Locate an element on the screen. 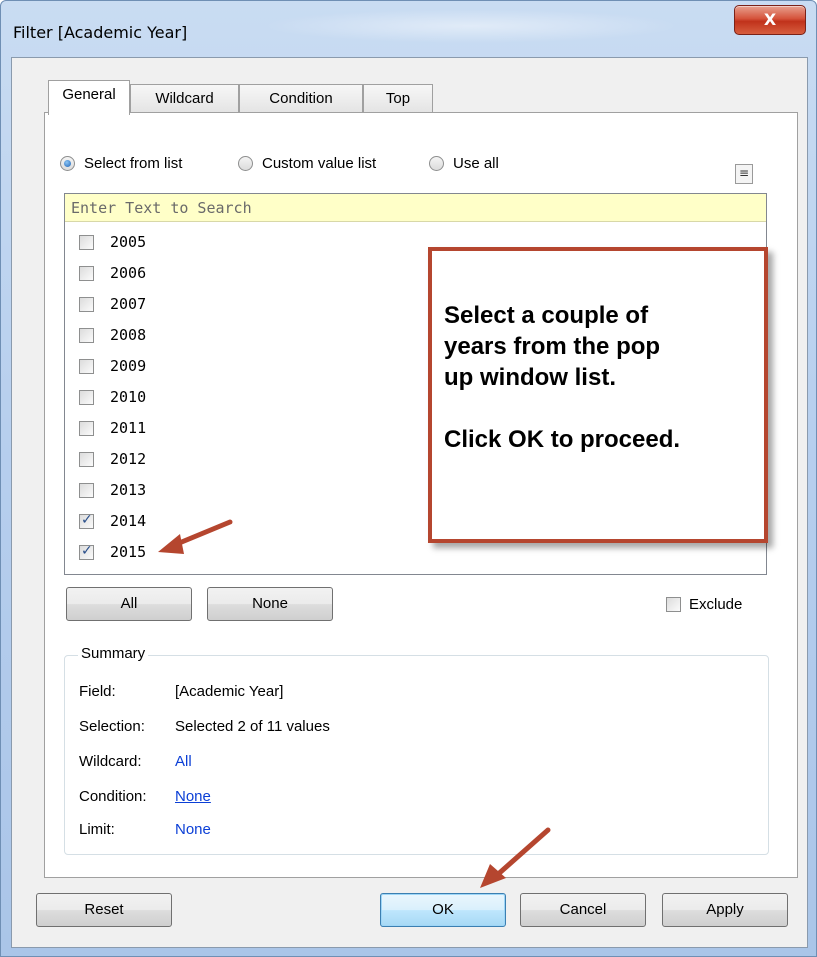 Image resolution: width=817 pixels, height=957 pixels. summary-value: Selected 2 of 11 values is located at coordinates (252, 726).